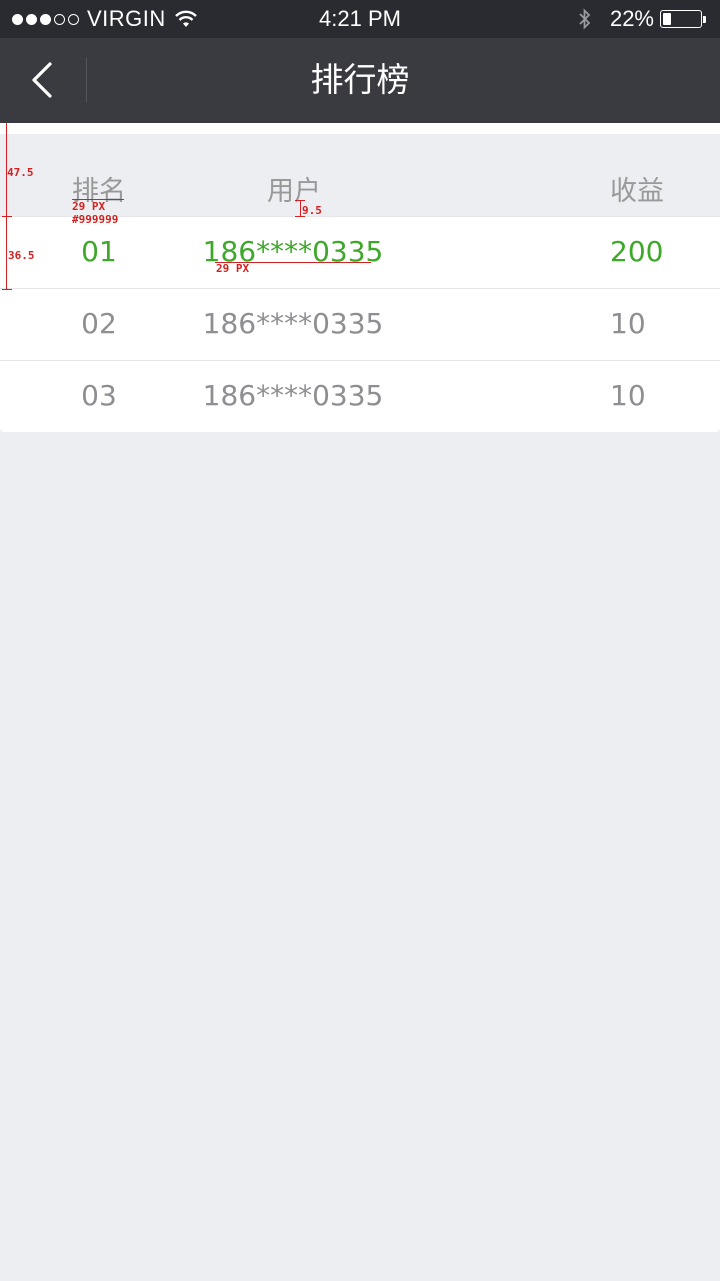  I want to click on table-header: 排名 用户 收益, so click(360, 181).